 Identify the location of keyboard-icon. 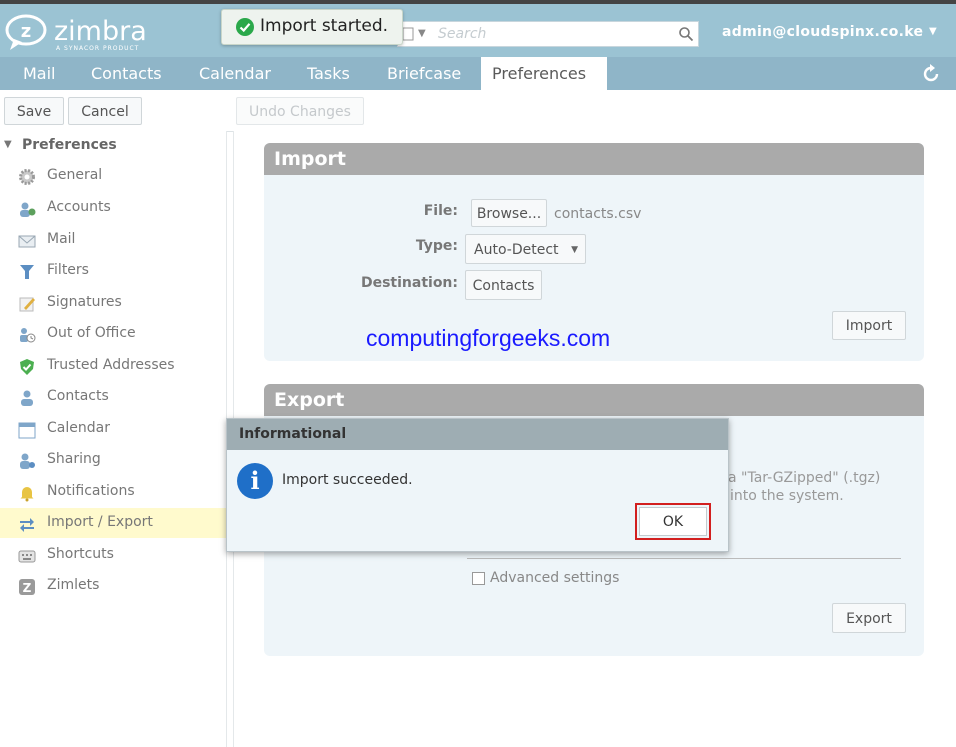
(27, 556).